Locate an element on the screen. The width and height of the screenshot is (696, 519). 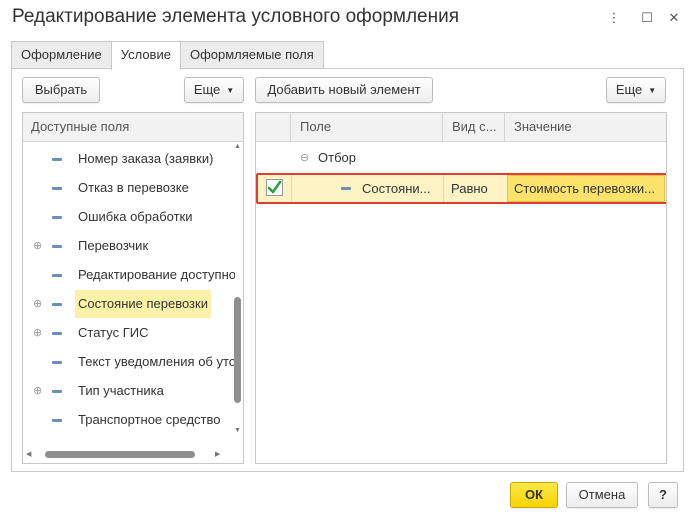
left-more-button: Еще ▼ is located at coordinates (214, 90).